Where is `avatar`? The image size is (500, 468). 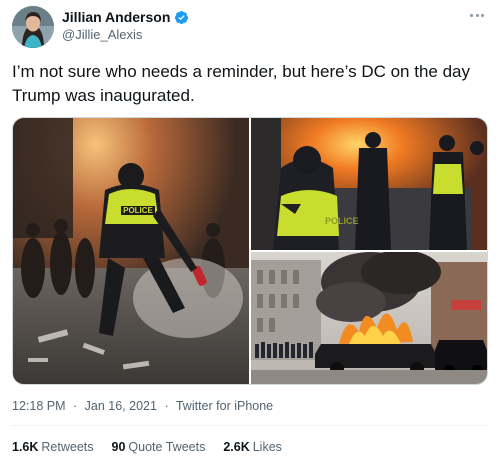
avatar is located at coordinates (33, 27).